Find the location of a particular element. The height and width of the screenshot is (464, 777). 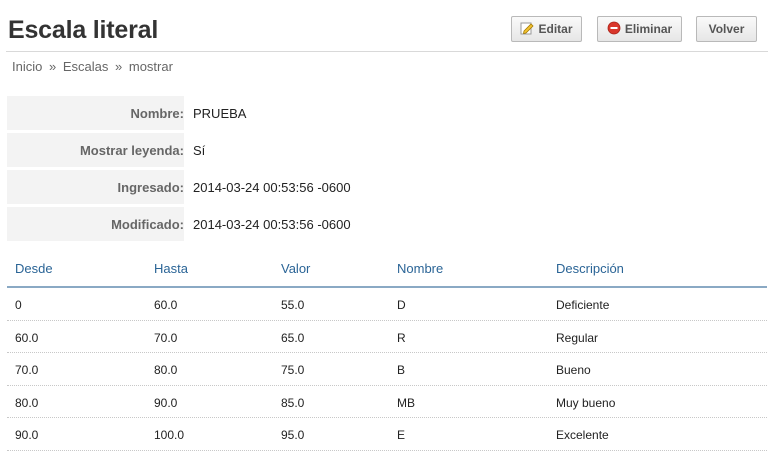

cell-valor: 75.0 is located at coordinates (293, 370).